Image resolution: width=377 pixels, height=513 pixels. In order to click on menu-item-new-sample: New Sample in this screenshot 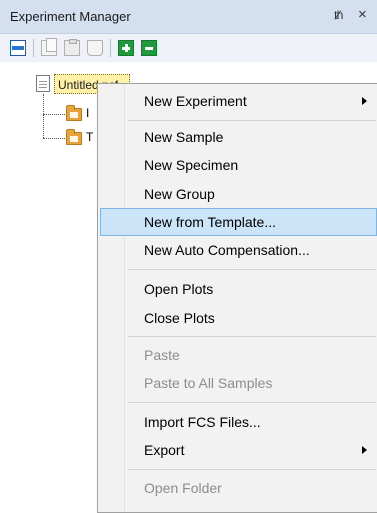, I will do `click(238, 137)`.